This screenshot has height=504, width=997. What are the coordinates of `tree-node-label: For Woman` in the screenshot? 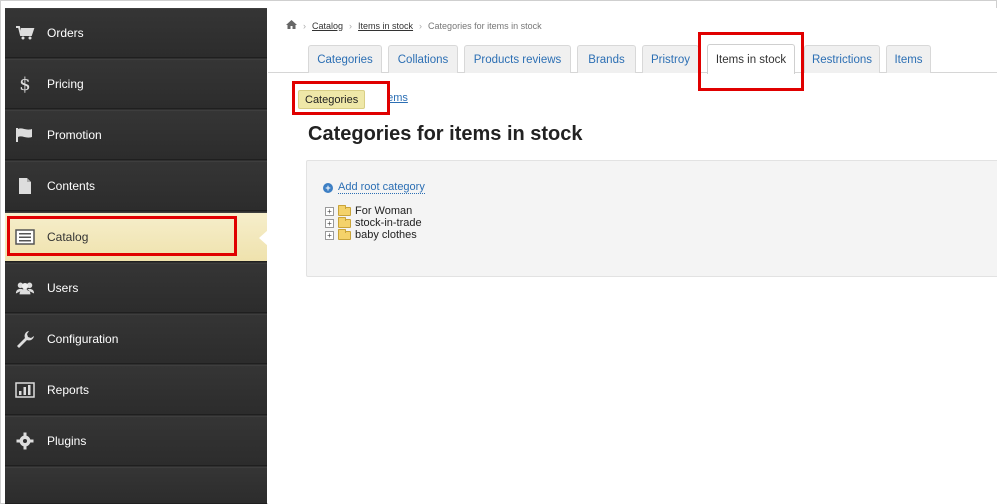 It's located at (384, 211).